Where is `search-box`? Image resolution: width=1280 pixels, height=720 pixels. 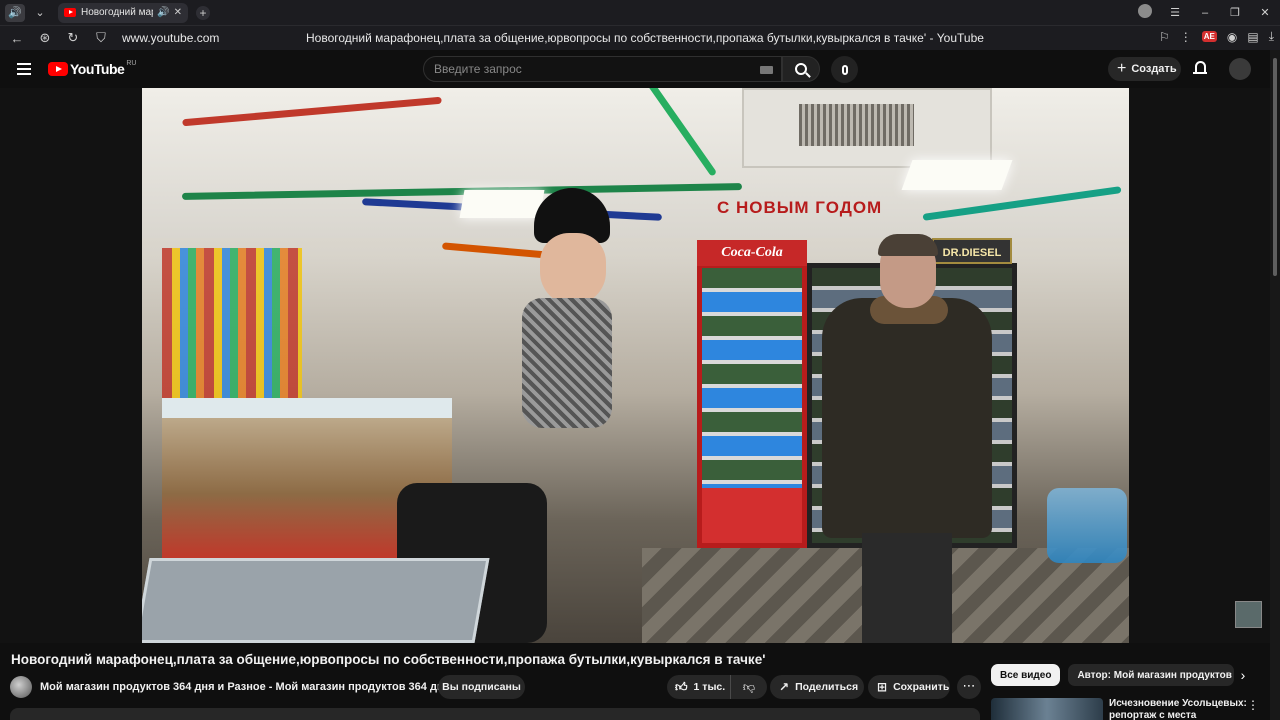
search-box is located at coordinates (602, 69).